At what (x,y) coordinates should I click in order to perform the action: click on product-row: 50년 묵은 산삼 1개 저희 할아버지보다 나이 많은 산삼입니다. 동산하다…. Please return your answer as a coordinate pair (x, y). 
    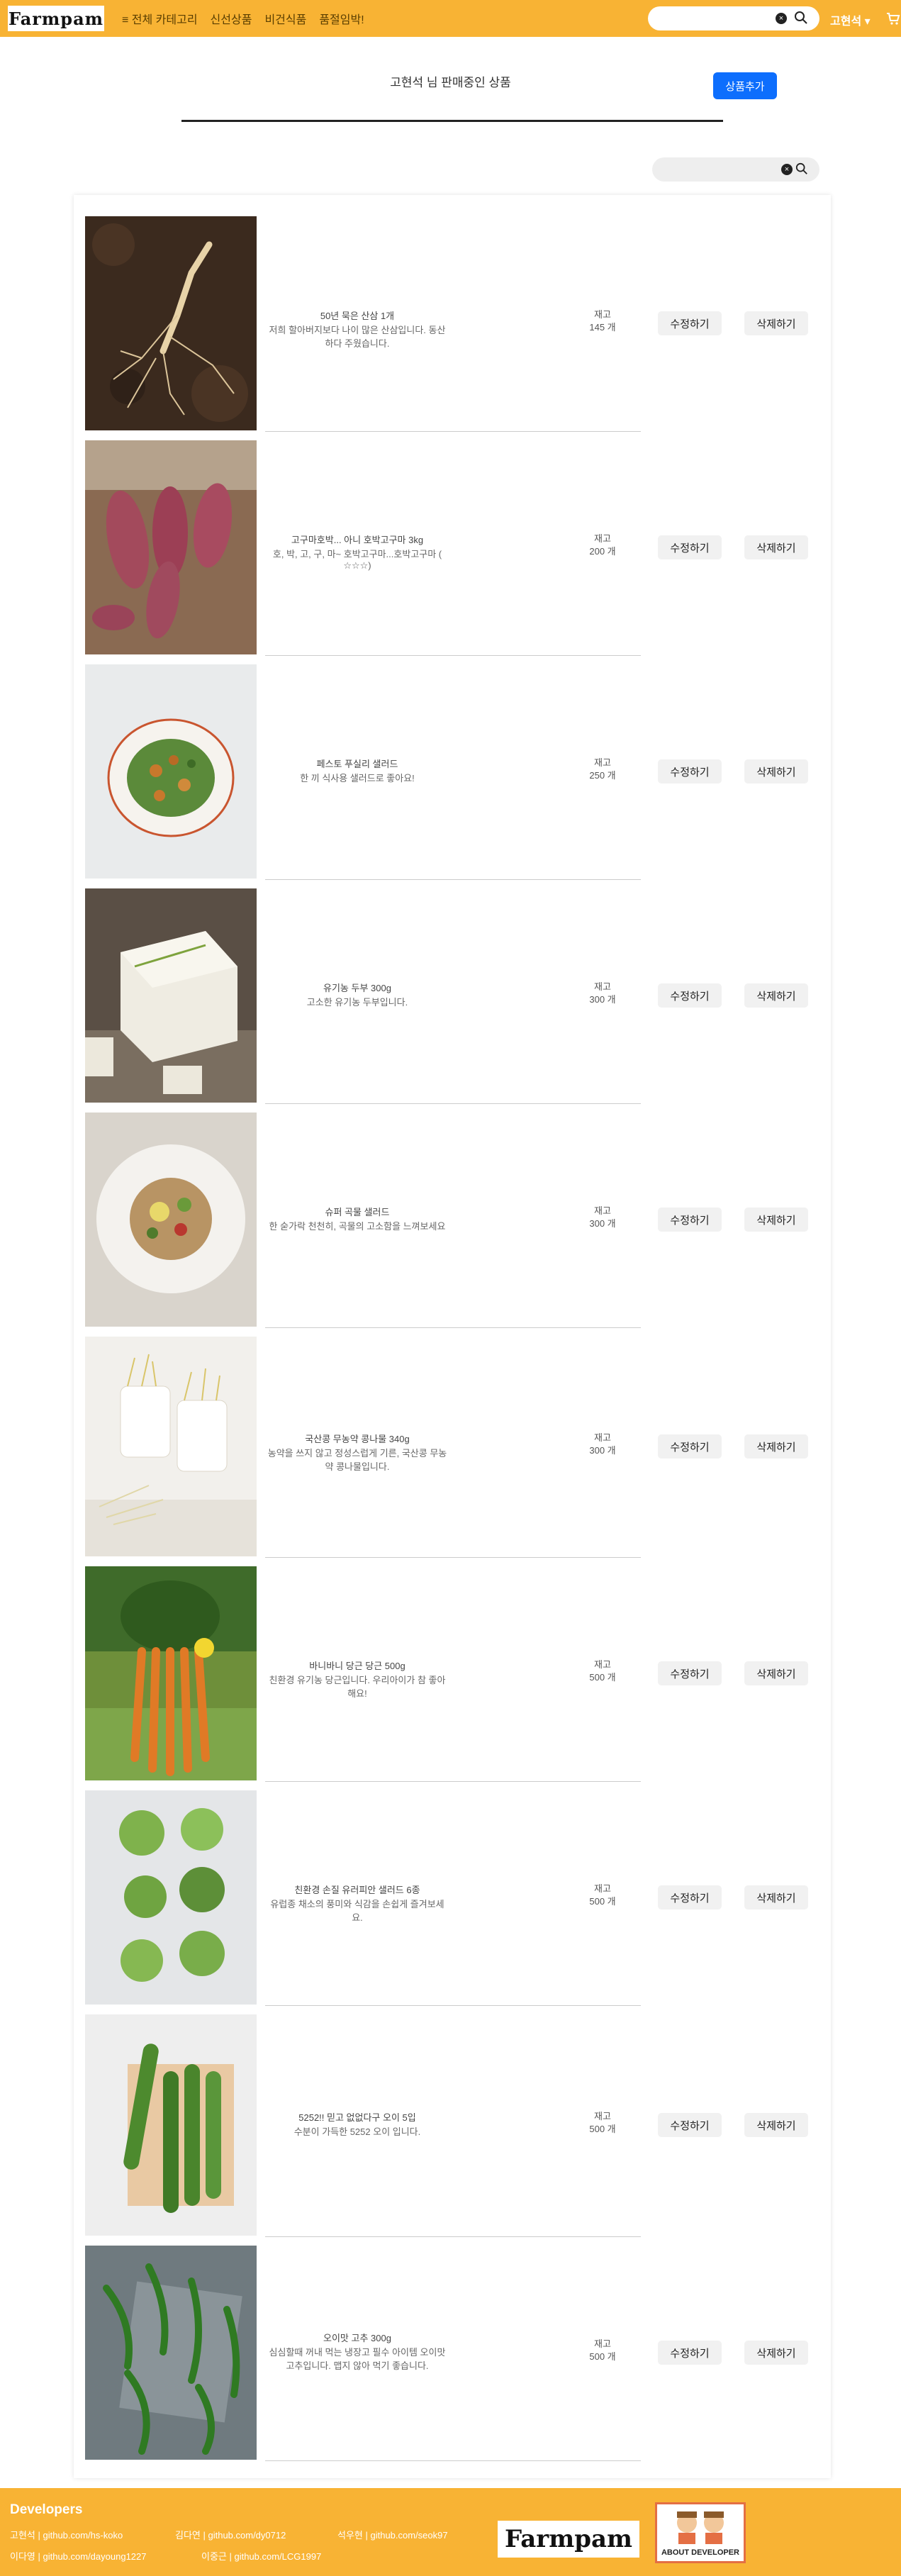
    Looking at the image, I should click on (452, 324).